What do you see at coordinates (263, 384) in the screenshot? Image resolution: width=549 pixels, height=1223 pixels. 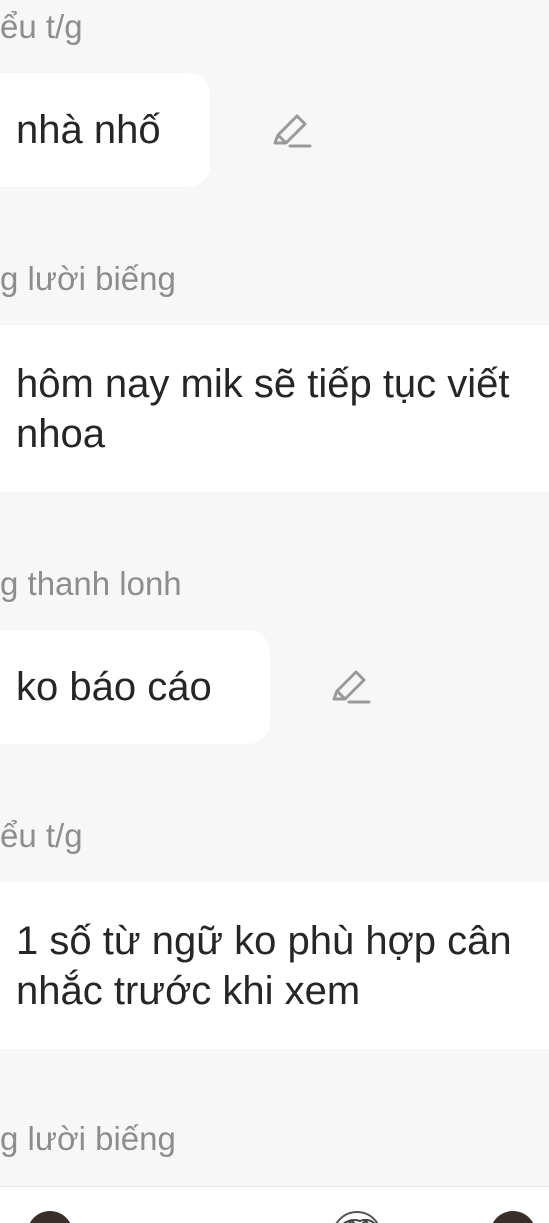 I see `comment-text-line: hôm nay mik sẽ tiếp tục viết` at bounding box center [263, 384].